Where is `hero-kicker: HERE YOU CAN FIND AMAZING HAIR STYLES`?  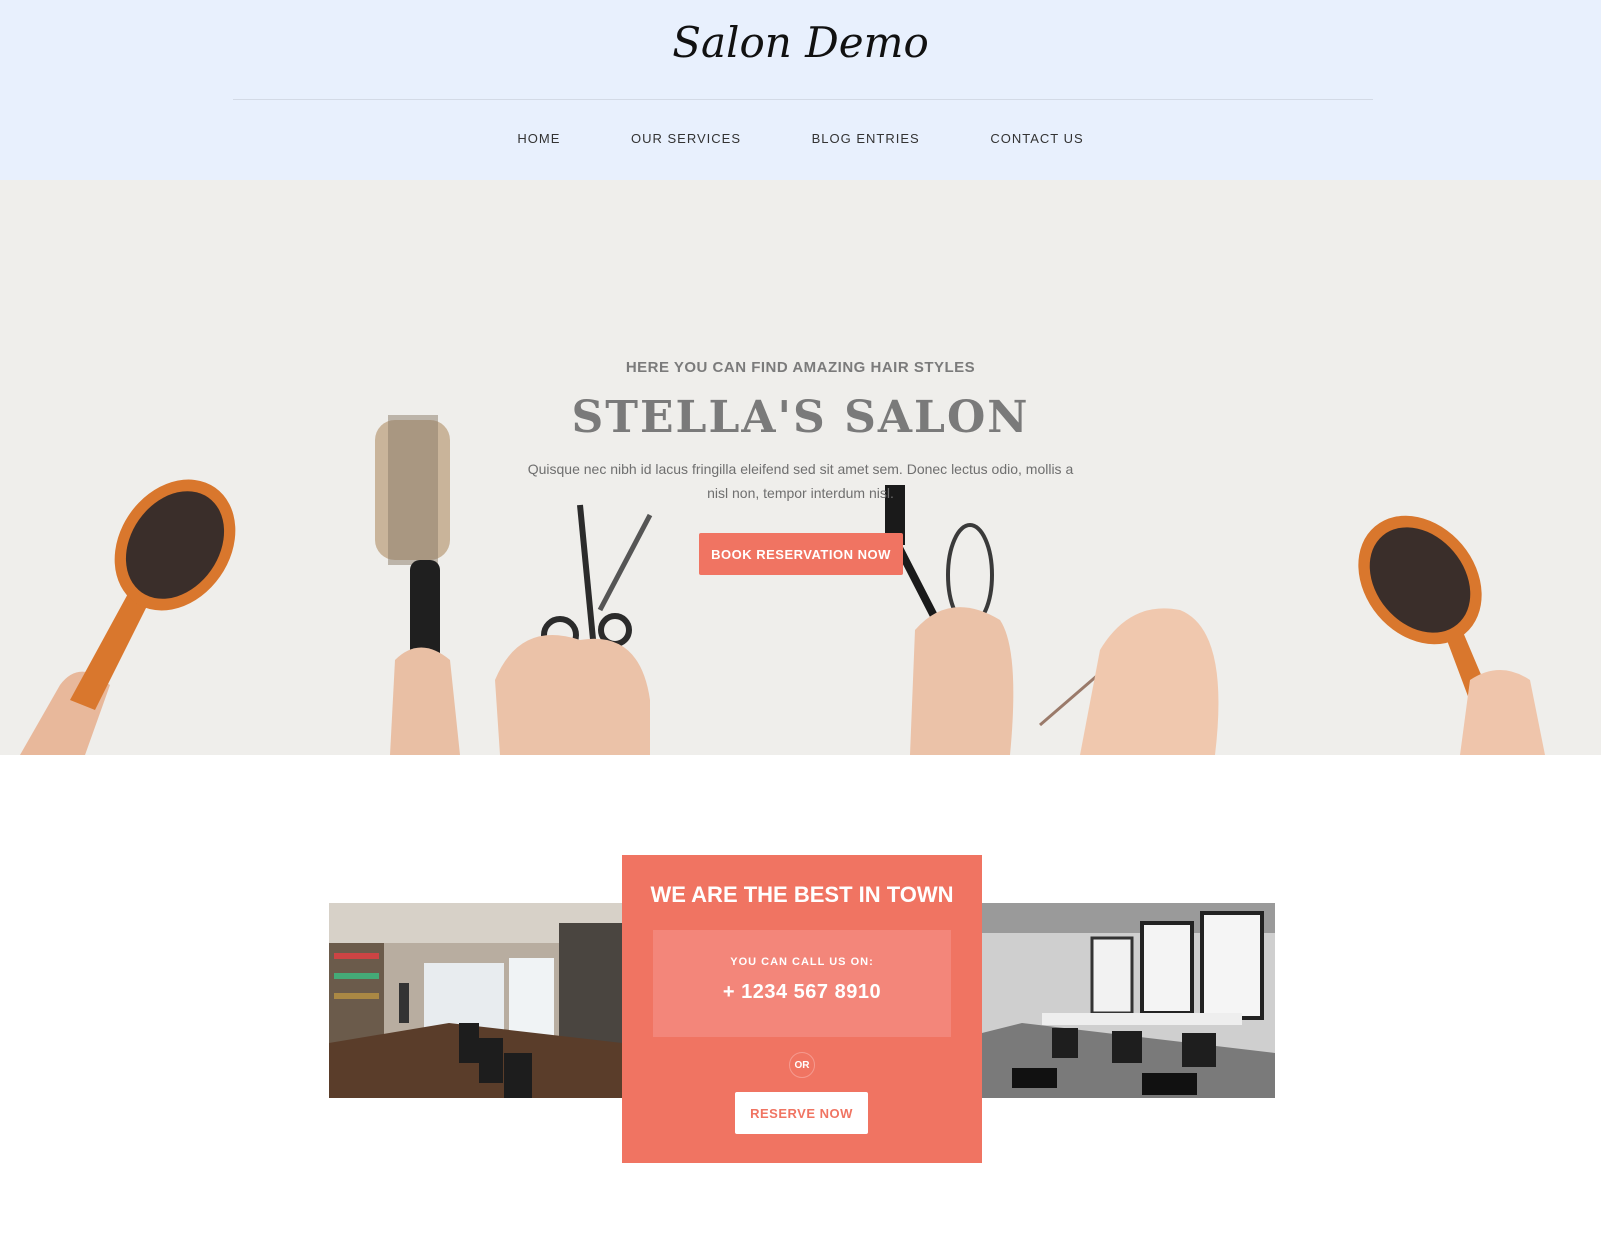 hero-kicker: HERE YOU CAN FIND AMAZING HAIR STYLES is located at coordinates (800, 367).